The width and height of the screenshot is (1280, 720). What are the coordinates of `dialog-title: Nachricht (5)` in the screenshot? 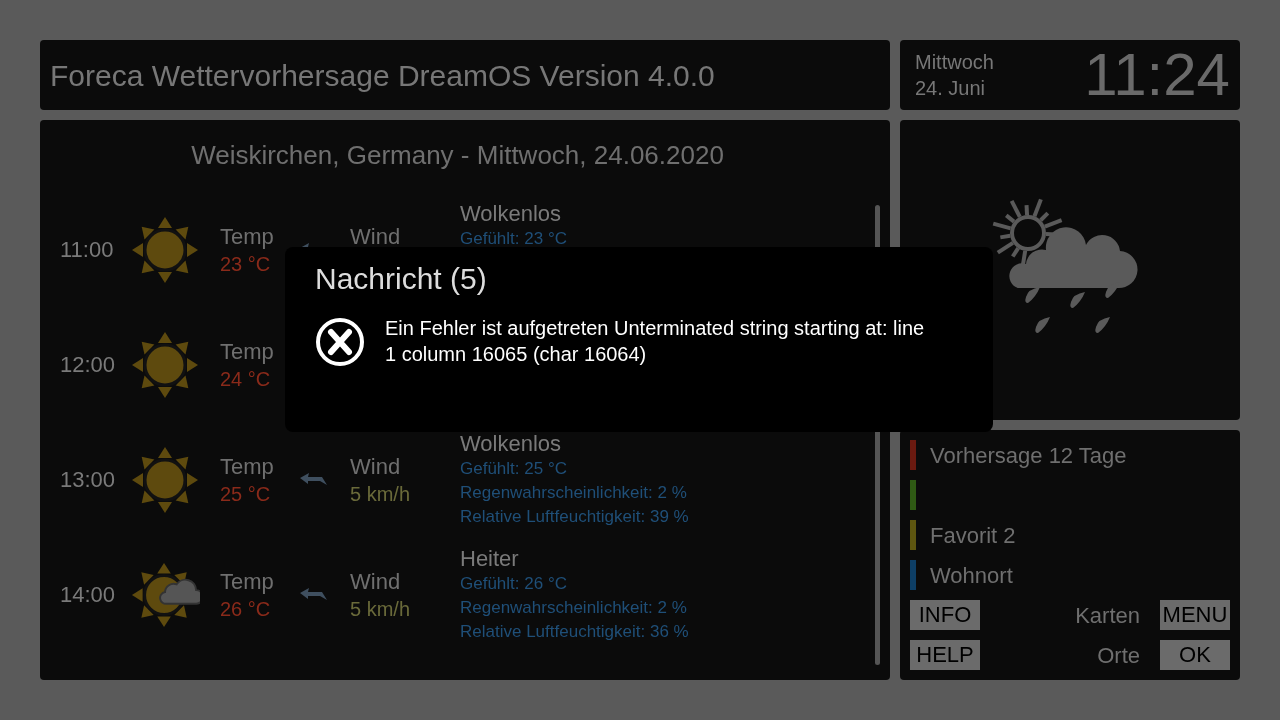 It's located at (401, 279).